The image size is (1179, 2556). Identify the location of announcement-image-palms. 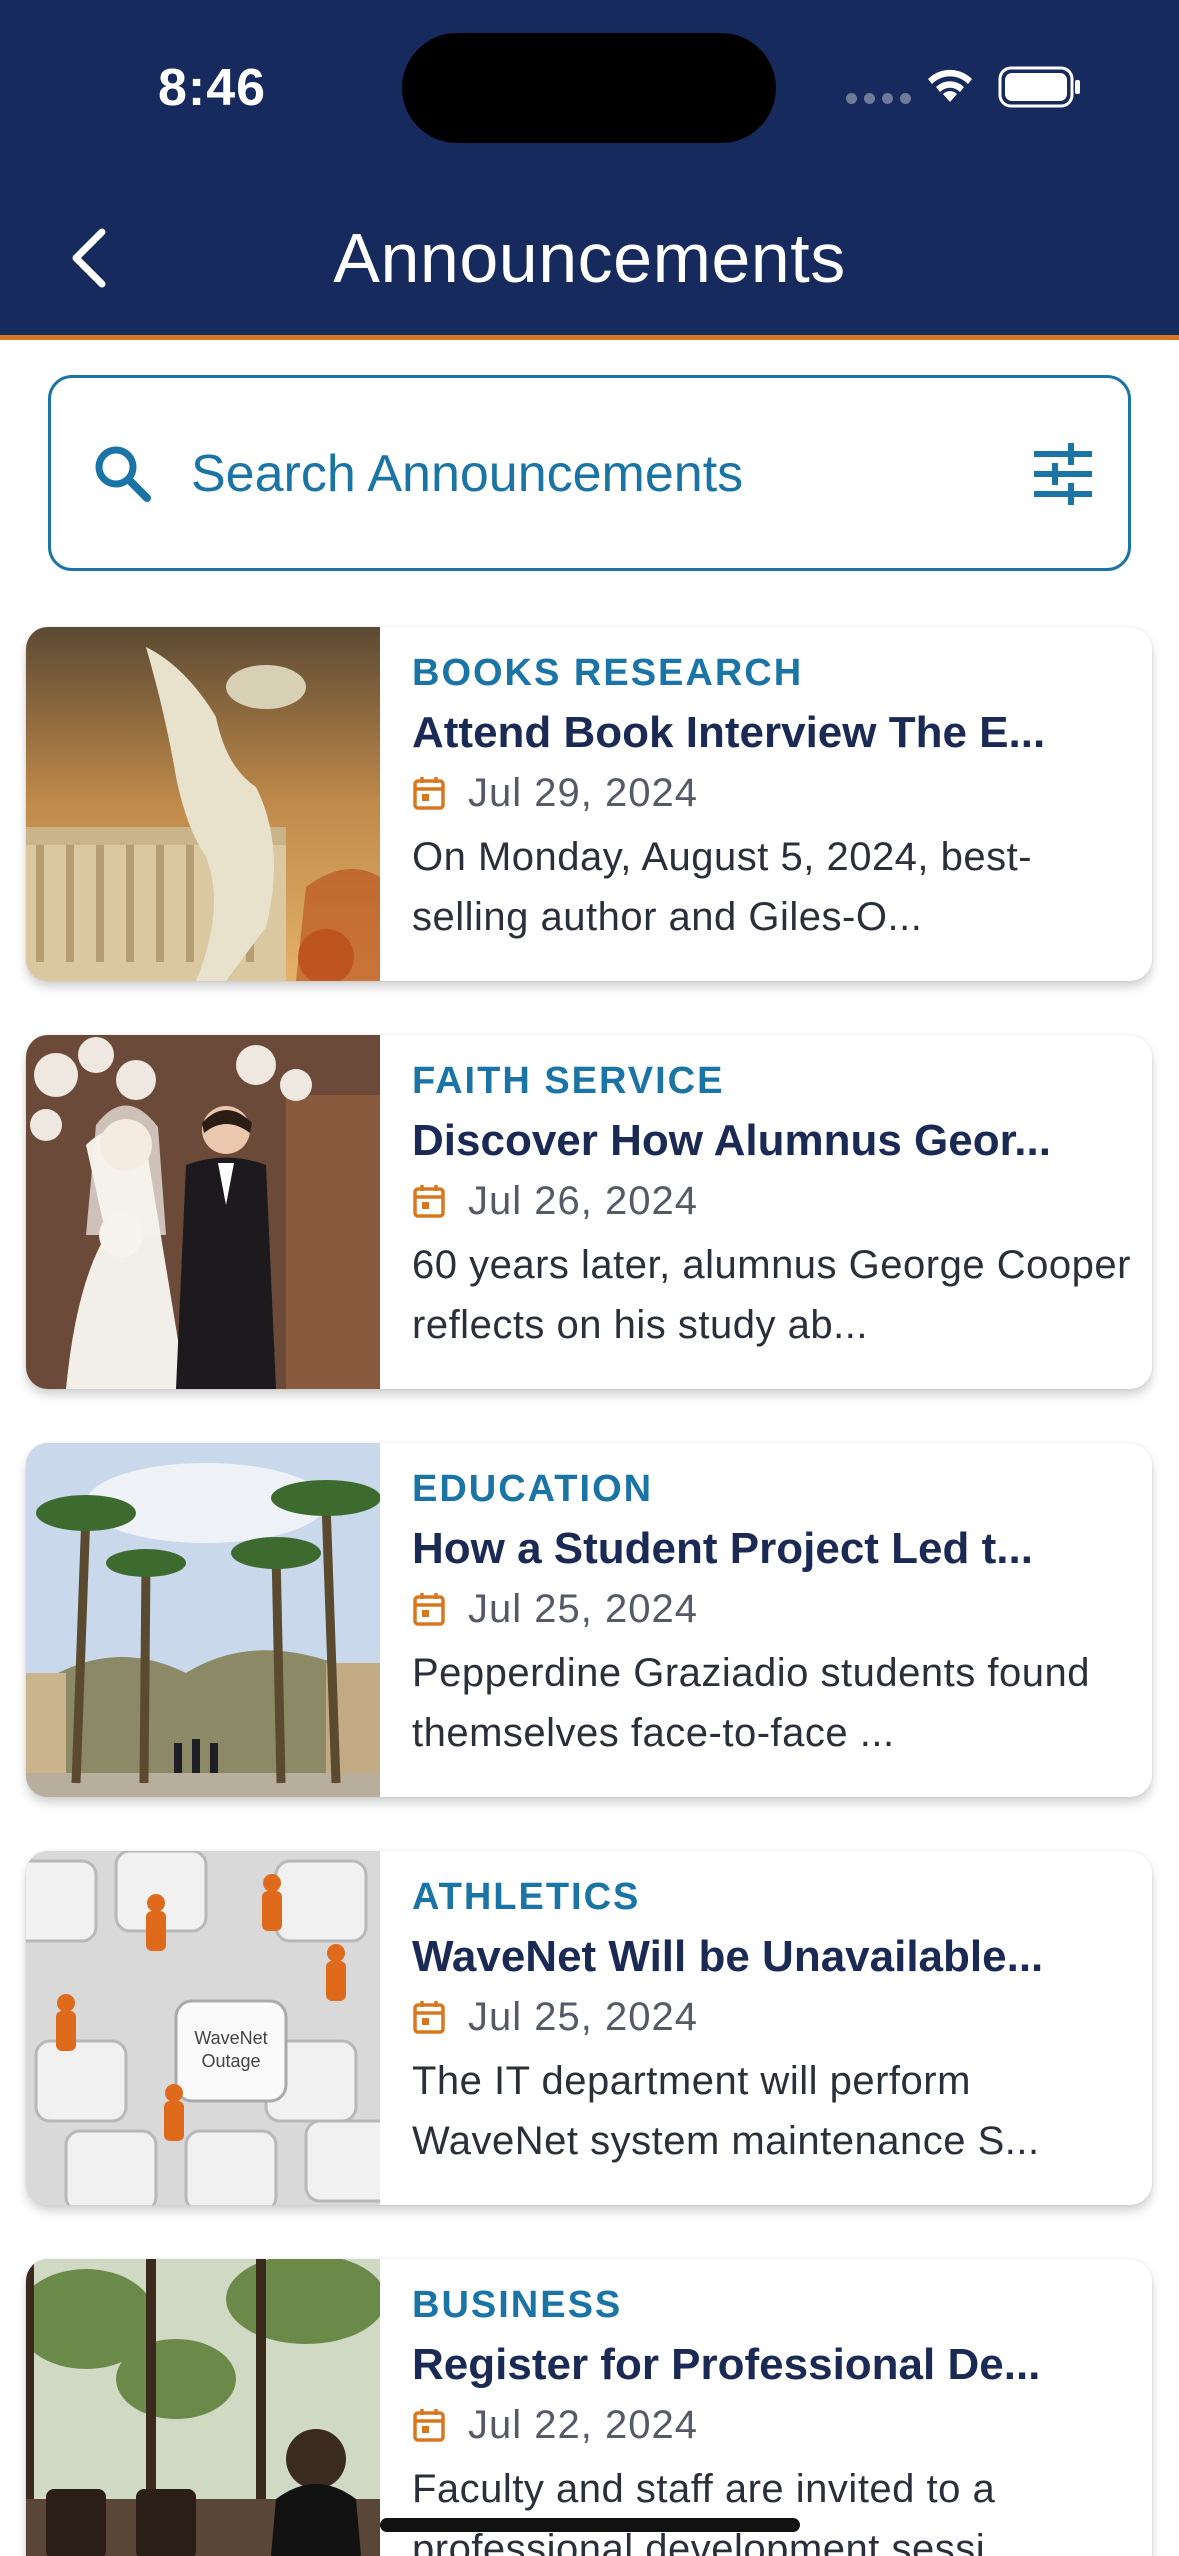
(203, 1620).